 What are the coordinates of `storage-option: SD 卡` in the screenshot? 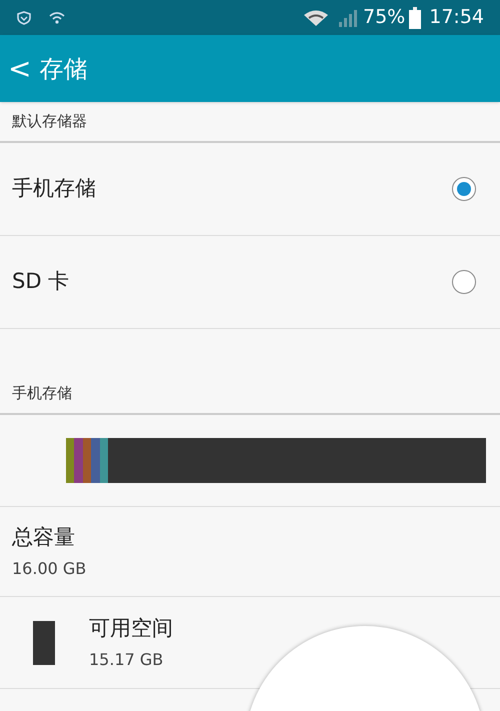 It's located at (250, 282).